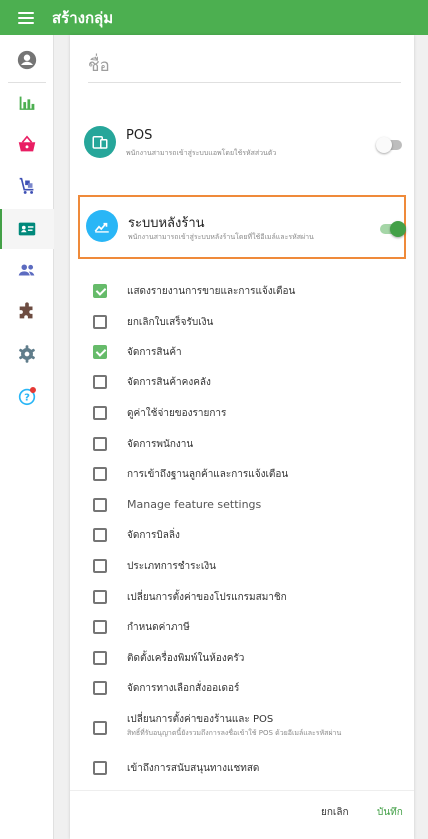  I want to click on inventory-cart-icon, so click(26, 185).